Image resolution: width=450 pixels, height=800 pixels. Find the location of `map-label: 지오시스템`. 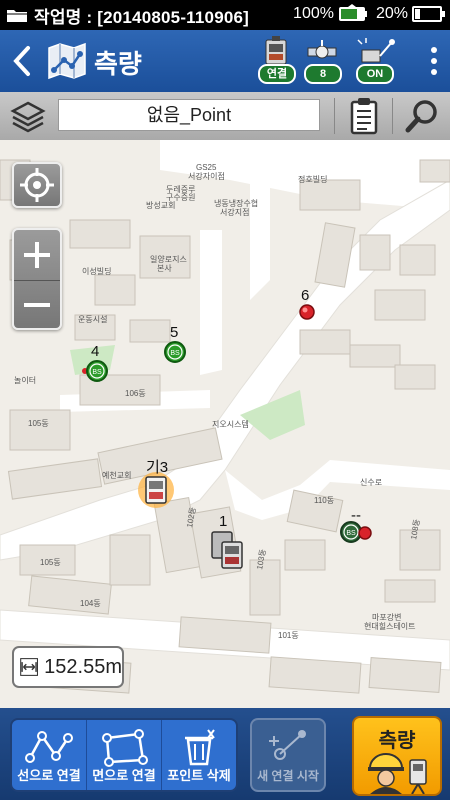

map-label: 지오시스템 is located at coordinates (230, 424).